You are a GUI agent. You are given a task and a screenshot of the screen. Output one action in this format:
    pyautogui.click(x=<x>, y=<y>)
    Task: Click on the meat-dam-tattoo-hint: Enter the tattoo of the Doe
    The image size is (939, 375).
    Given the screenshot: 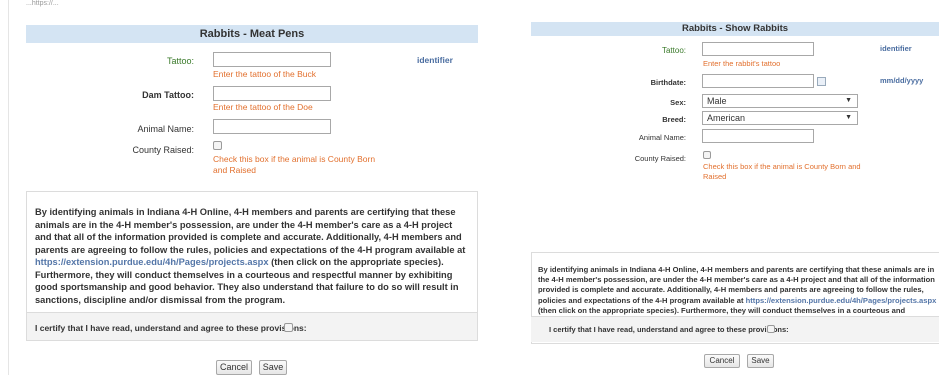 What is the action you would take?
    pyautogui.click(x=263, y=107)
    